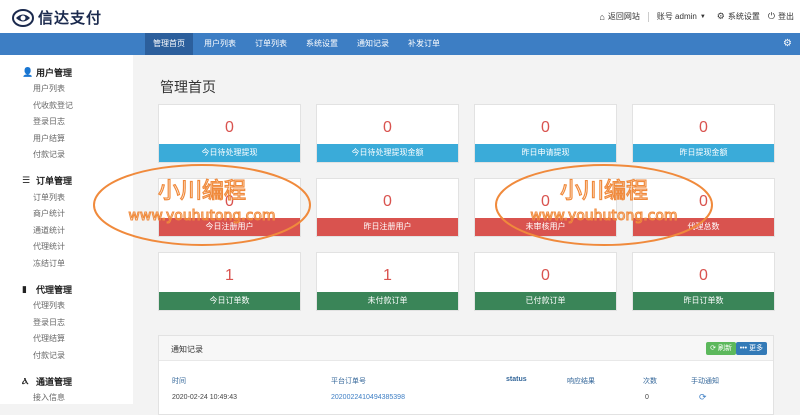 The height and width of the screenshot is (415, 800). What do you see at coordinates (77, 323) in the screenshot?
I see `sidebar-item-agent-login-log: 登录日志` at bounding box center [77, 323].